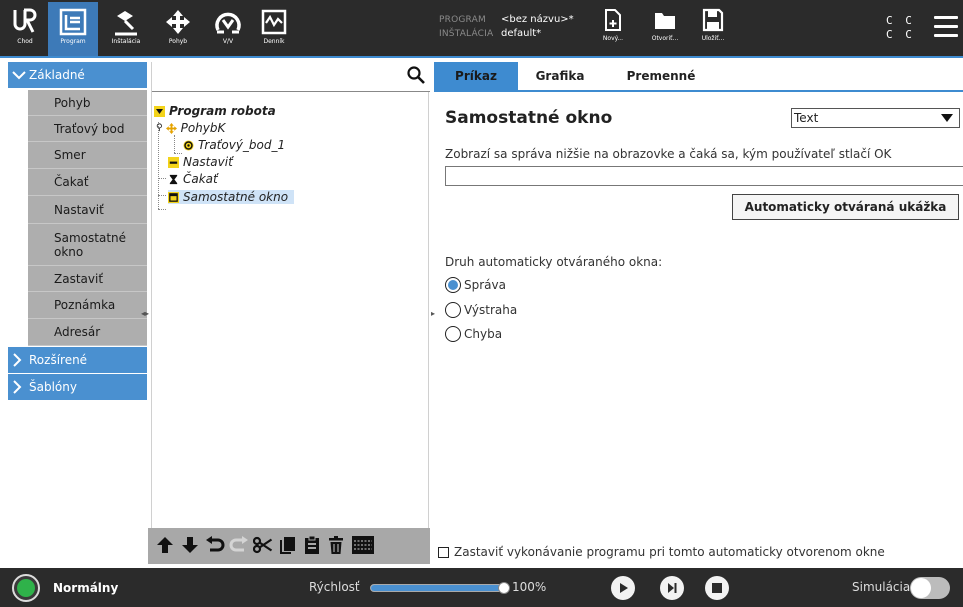  Describe the element at coordinates (77, 360) in the screenshot. I see `category-advanced: Rozšírené` at that location.